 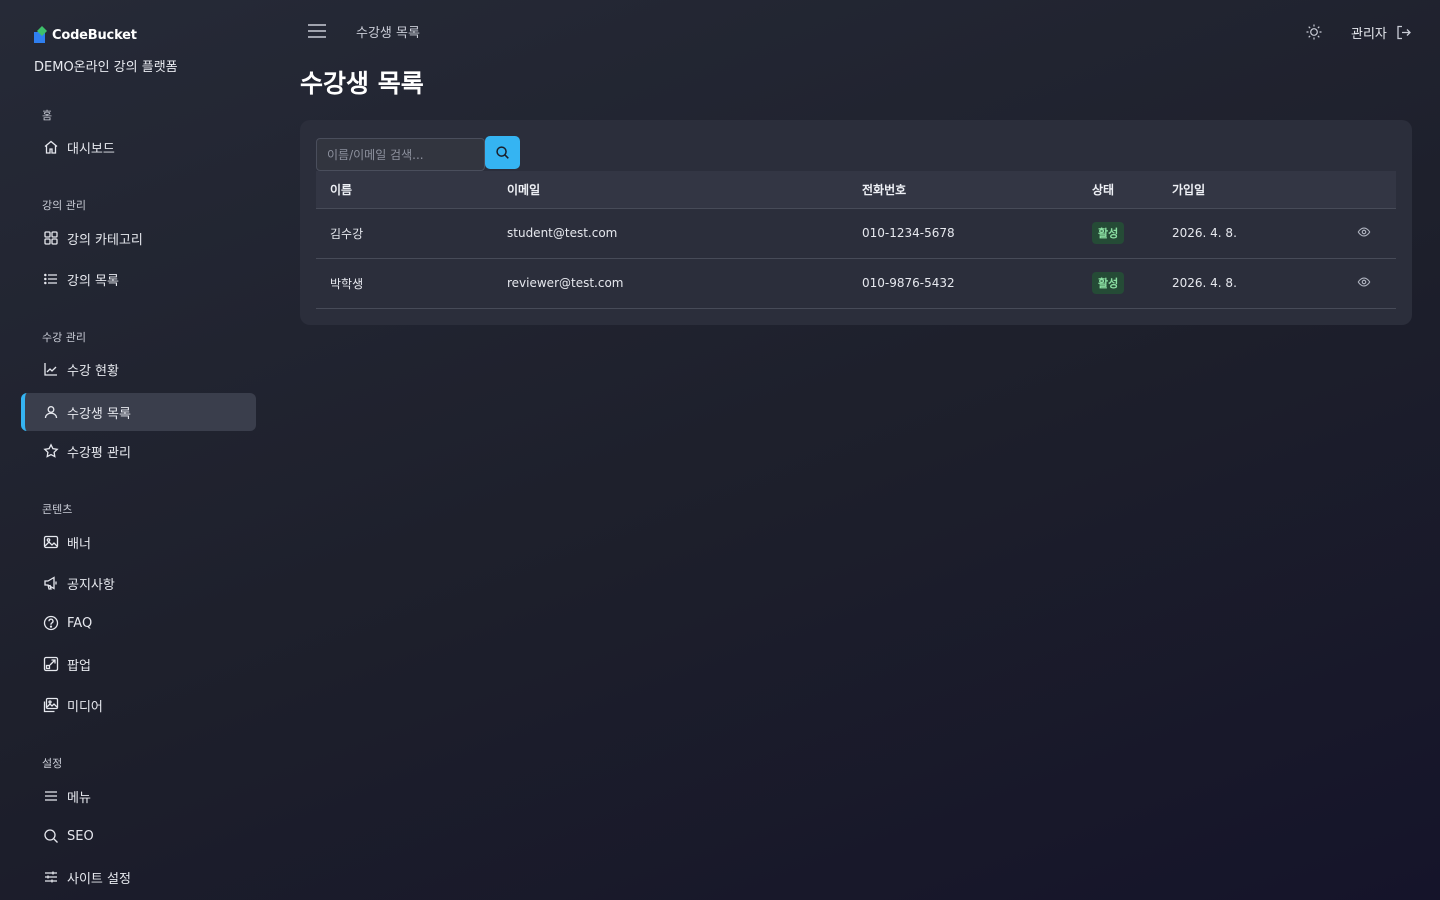 I want to click on sidebar-item-seo: SEO, so click(x=138, y=836).